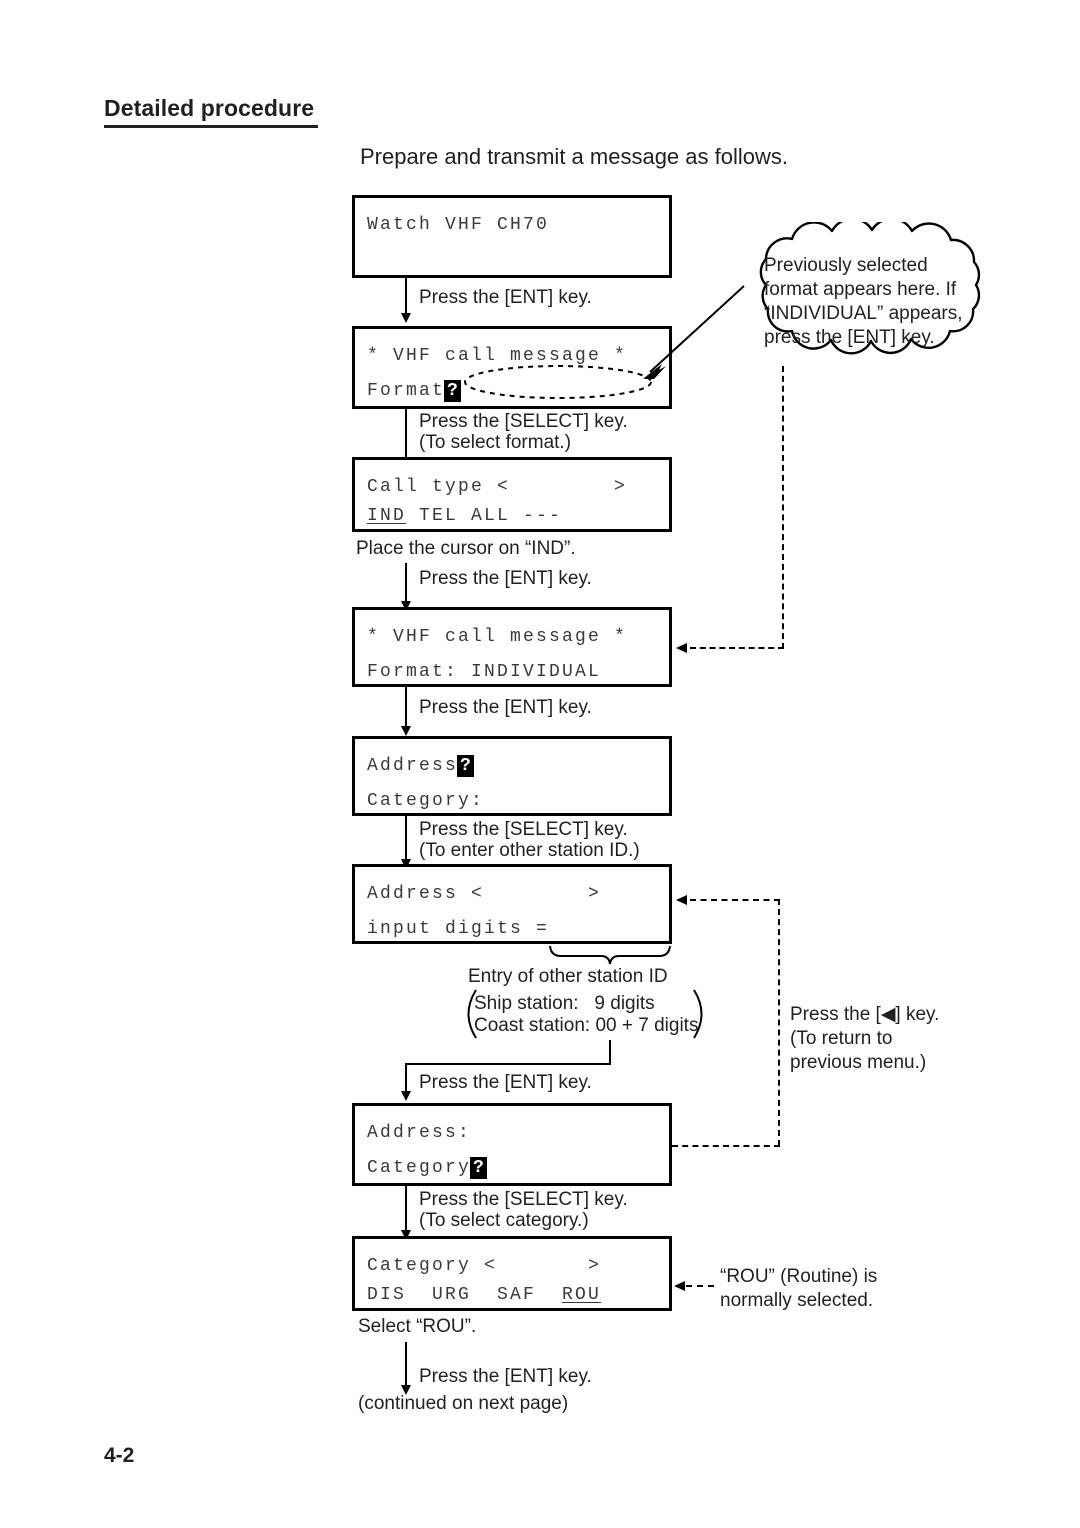  Describe the element at coordinates (505, 1376) in the screenshot. I see `step-label-ent-5: Press the [ENT] key.` at that location.